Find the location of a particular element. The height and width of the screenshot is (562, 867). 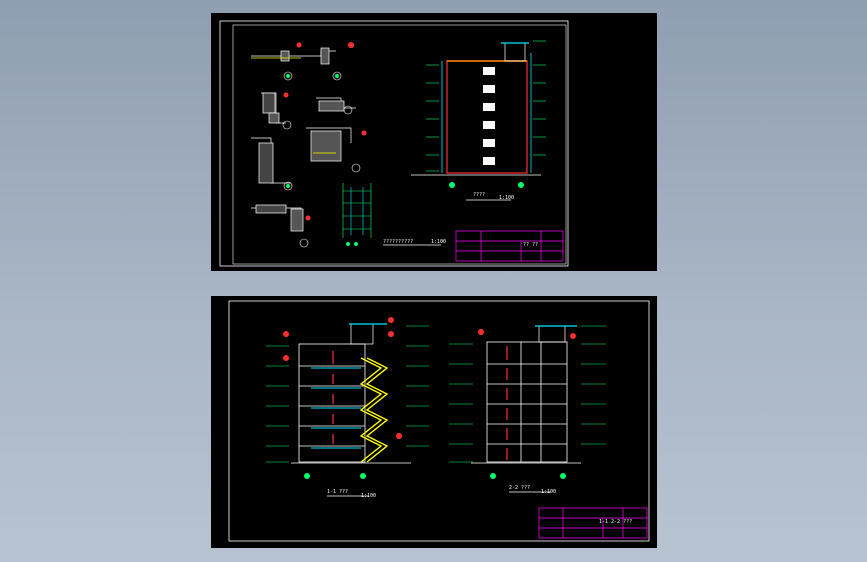

section-1-scale: 1:100 is located at coordinates (369, 496).